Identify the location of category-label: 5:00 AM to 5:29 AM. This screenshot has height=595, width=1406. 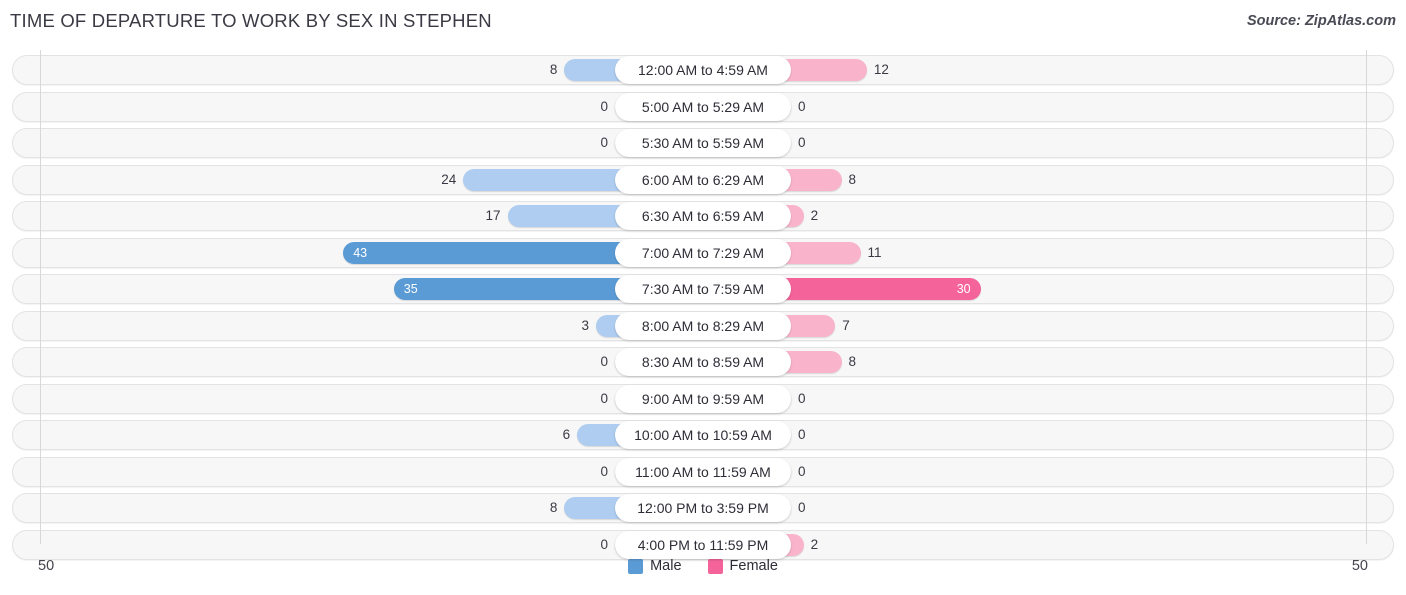
(703, 106).